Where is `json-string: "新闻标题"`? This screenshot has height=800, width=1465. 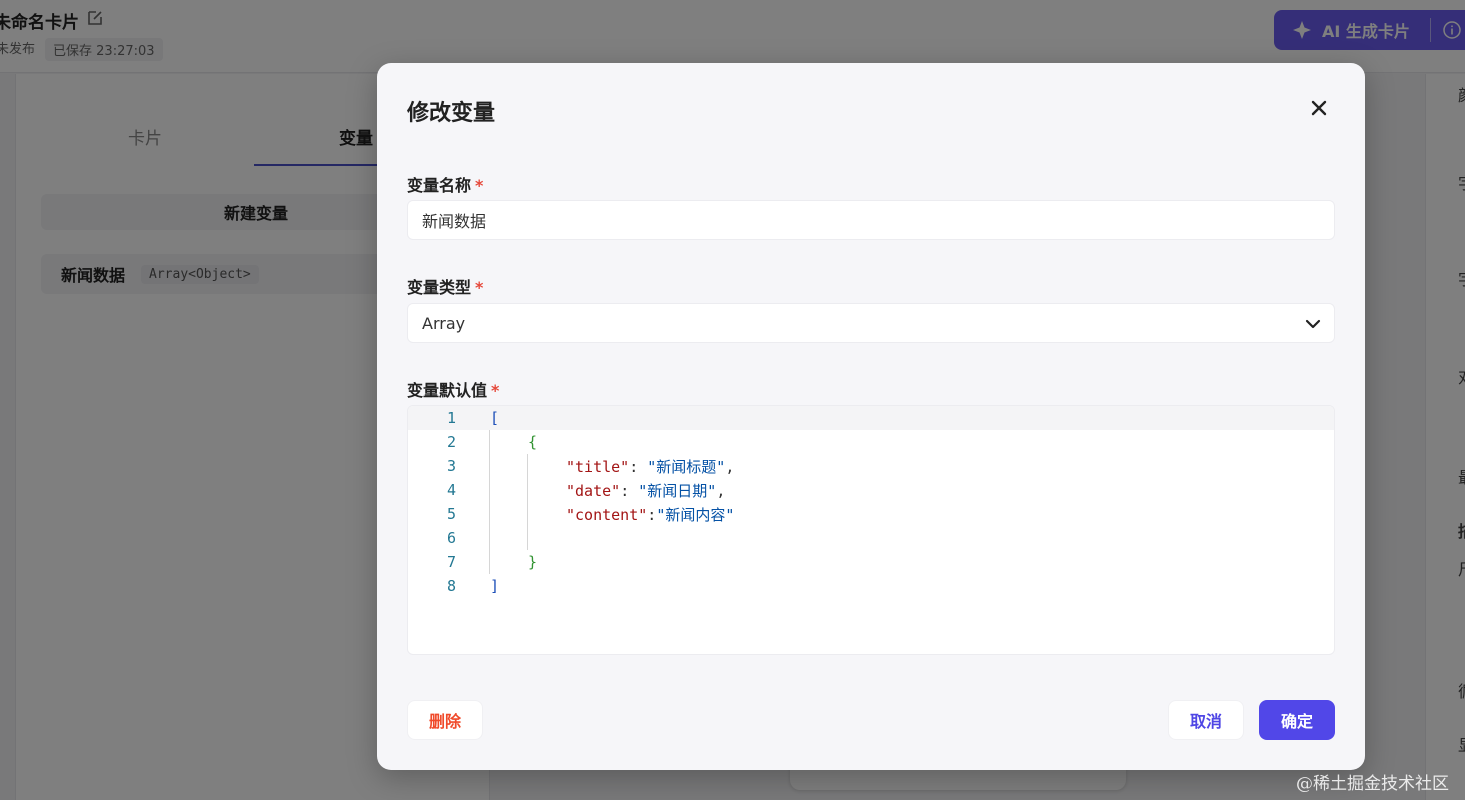
json-string: "新闻标题" is located at coordinates (686, 466).